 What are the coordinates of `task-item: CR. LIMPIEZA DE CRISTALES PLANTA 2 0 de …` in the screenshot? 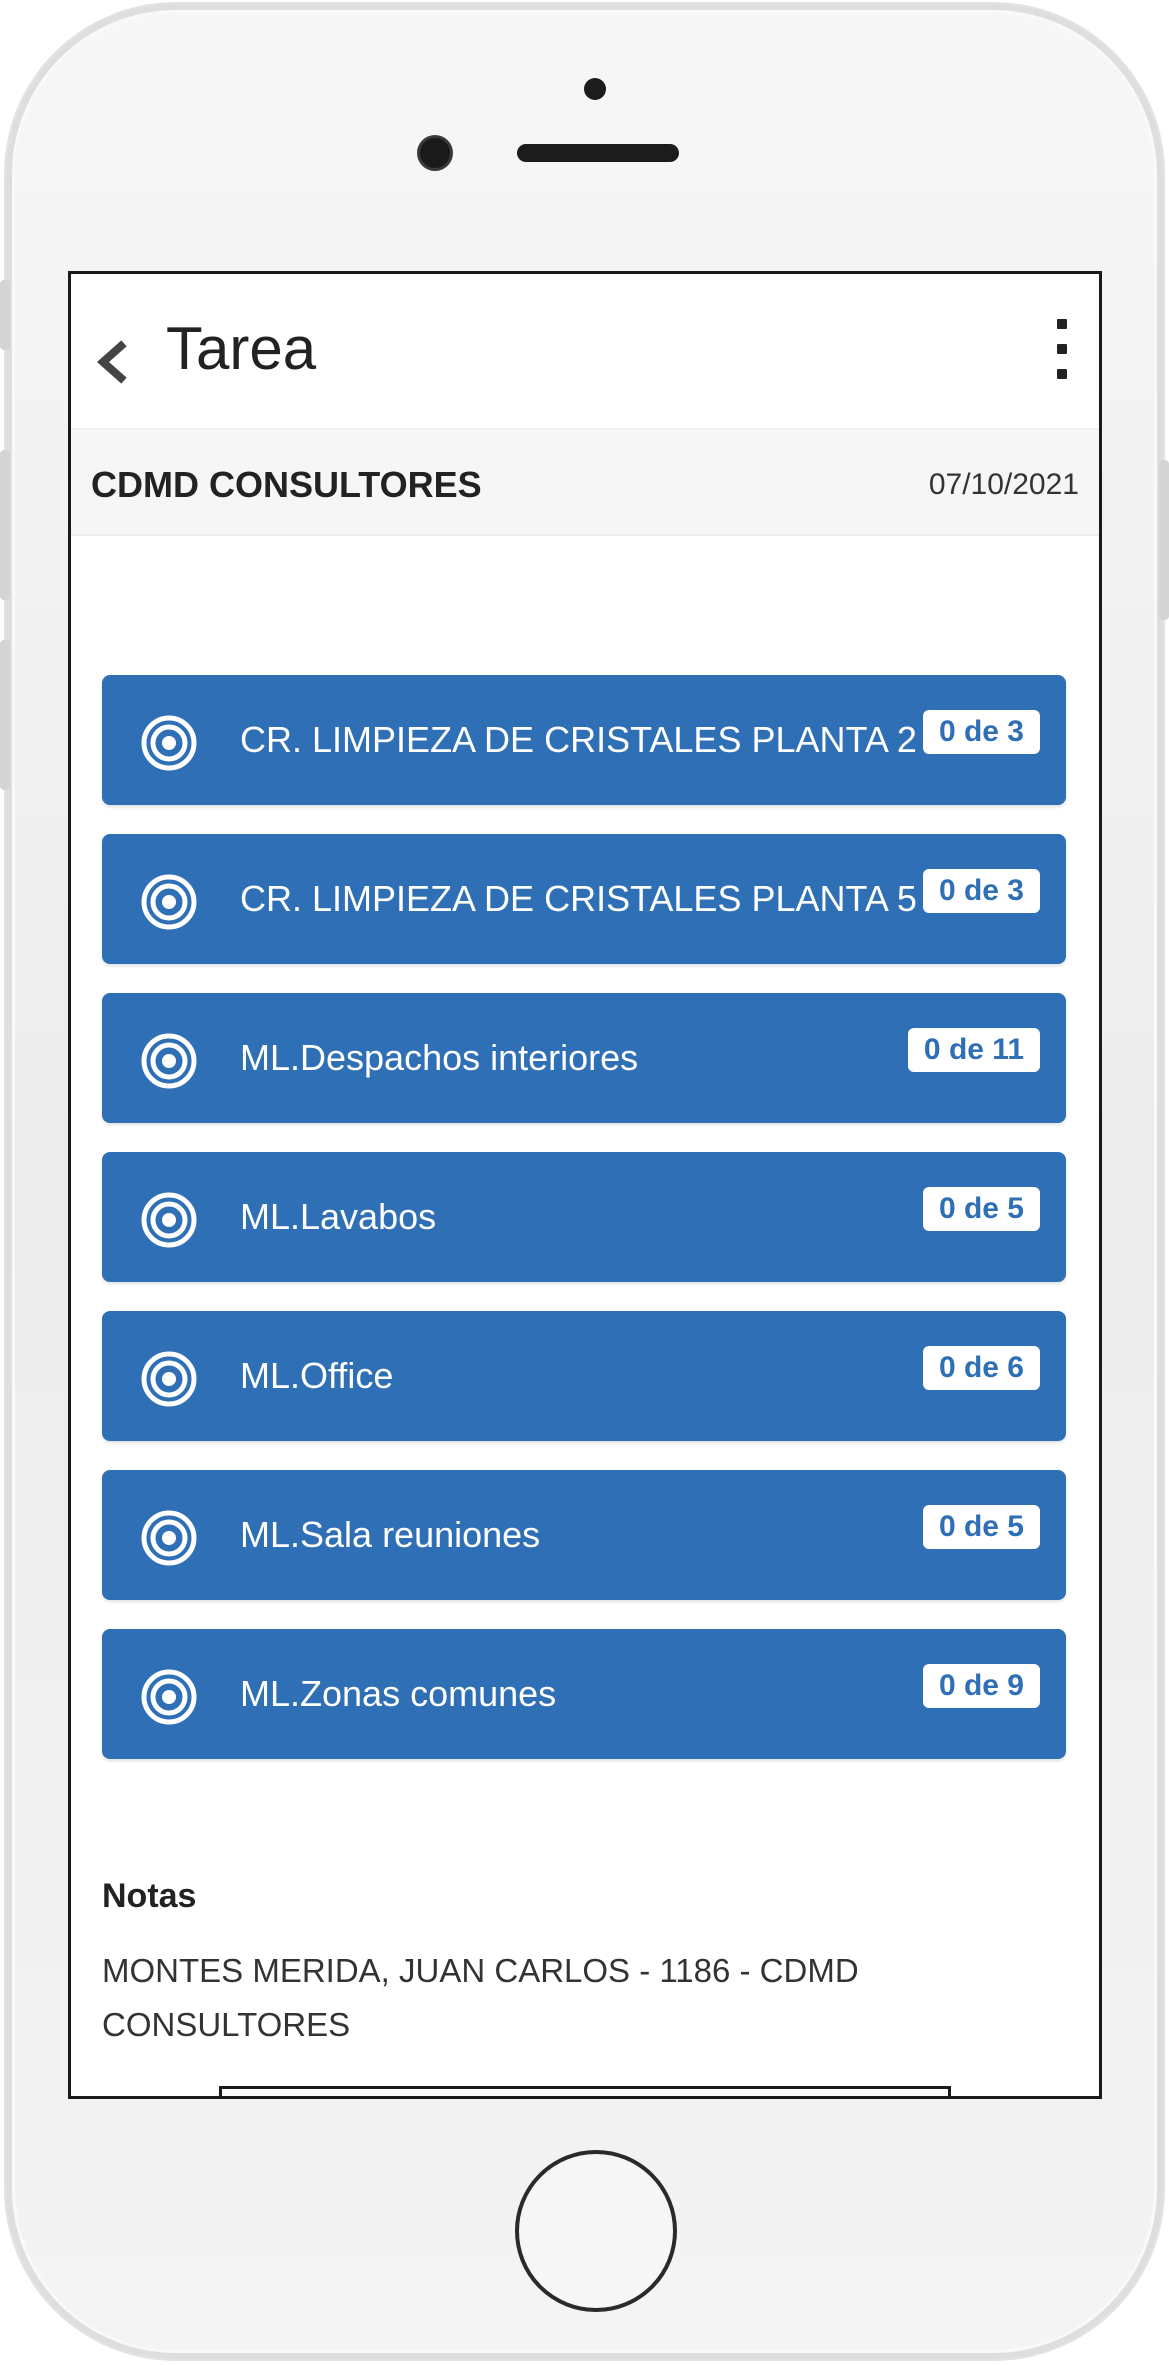 It's located at (584, 740).